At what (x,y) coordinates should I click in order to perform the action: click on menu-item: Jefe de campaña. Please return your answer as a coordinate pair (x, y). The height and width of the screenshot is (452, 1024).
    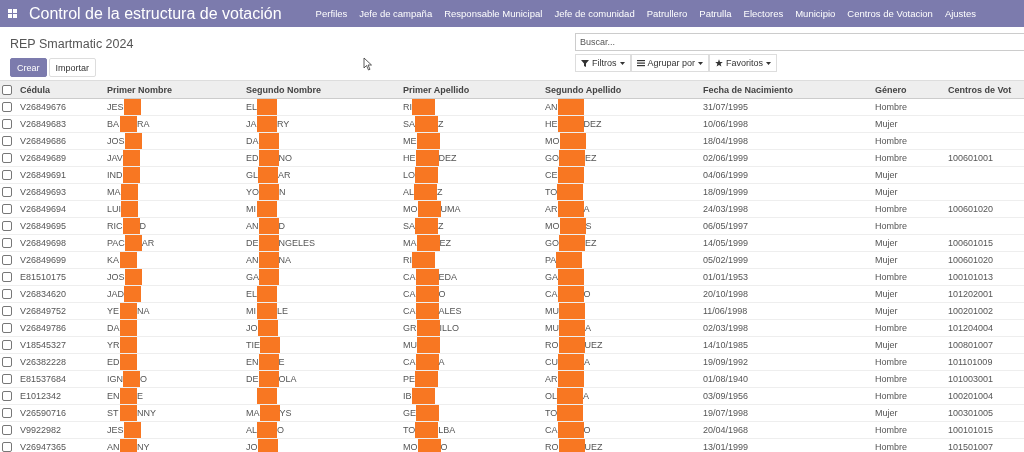
    Looking at the image, I should click on (396, 13).